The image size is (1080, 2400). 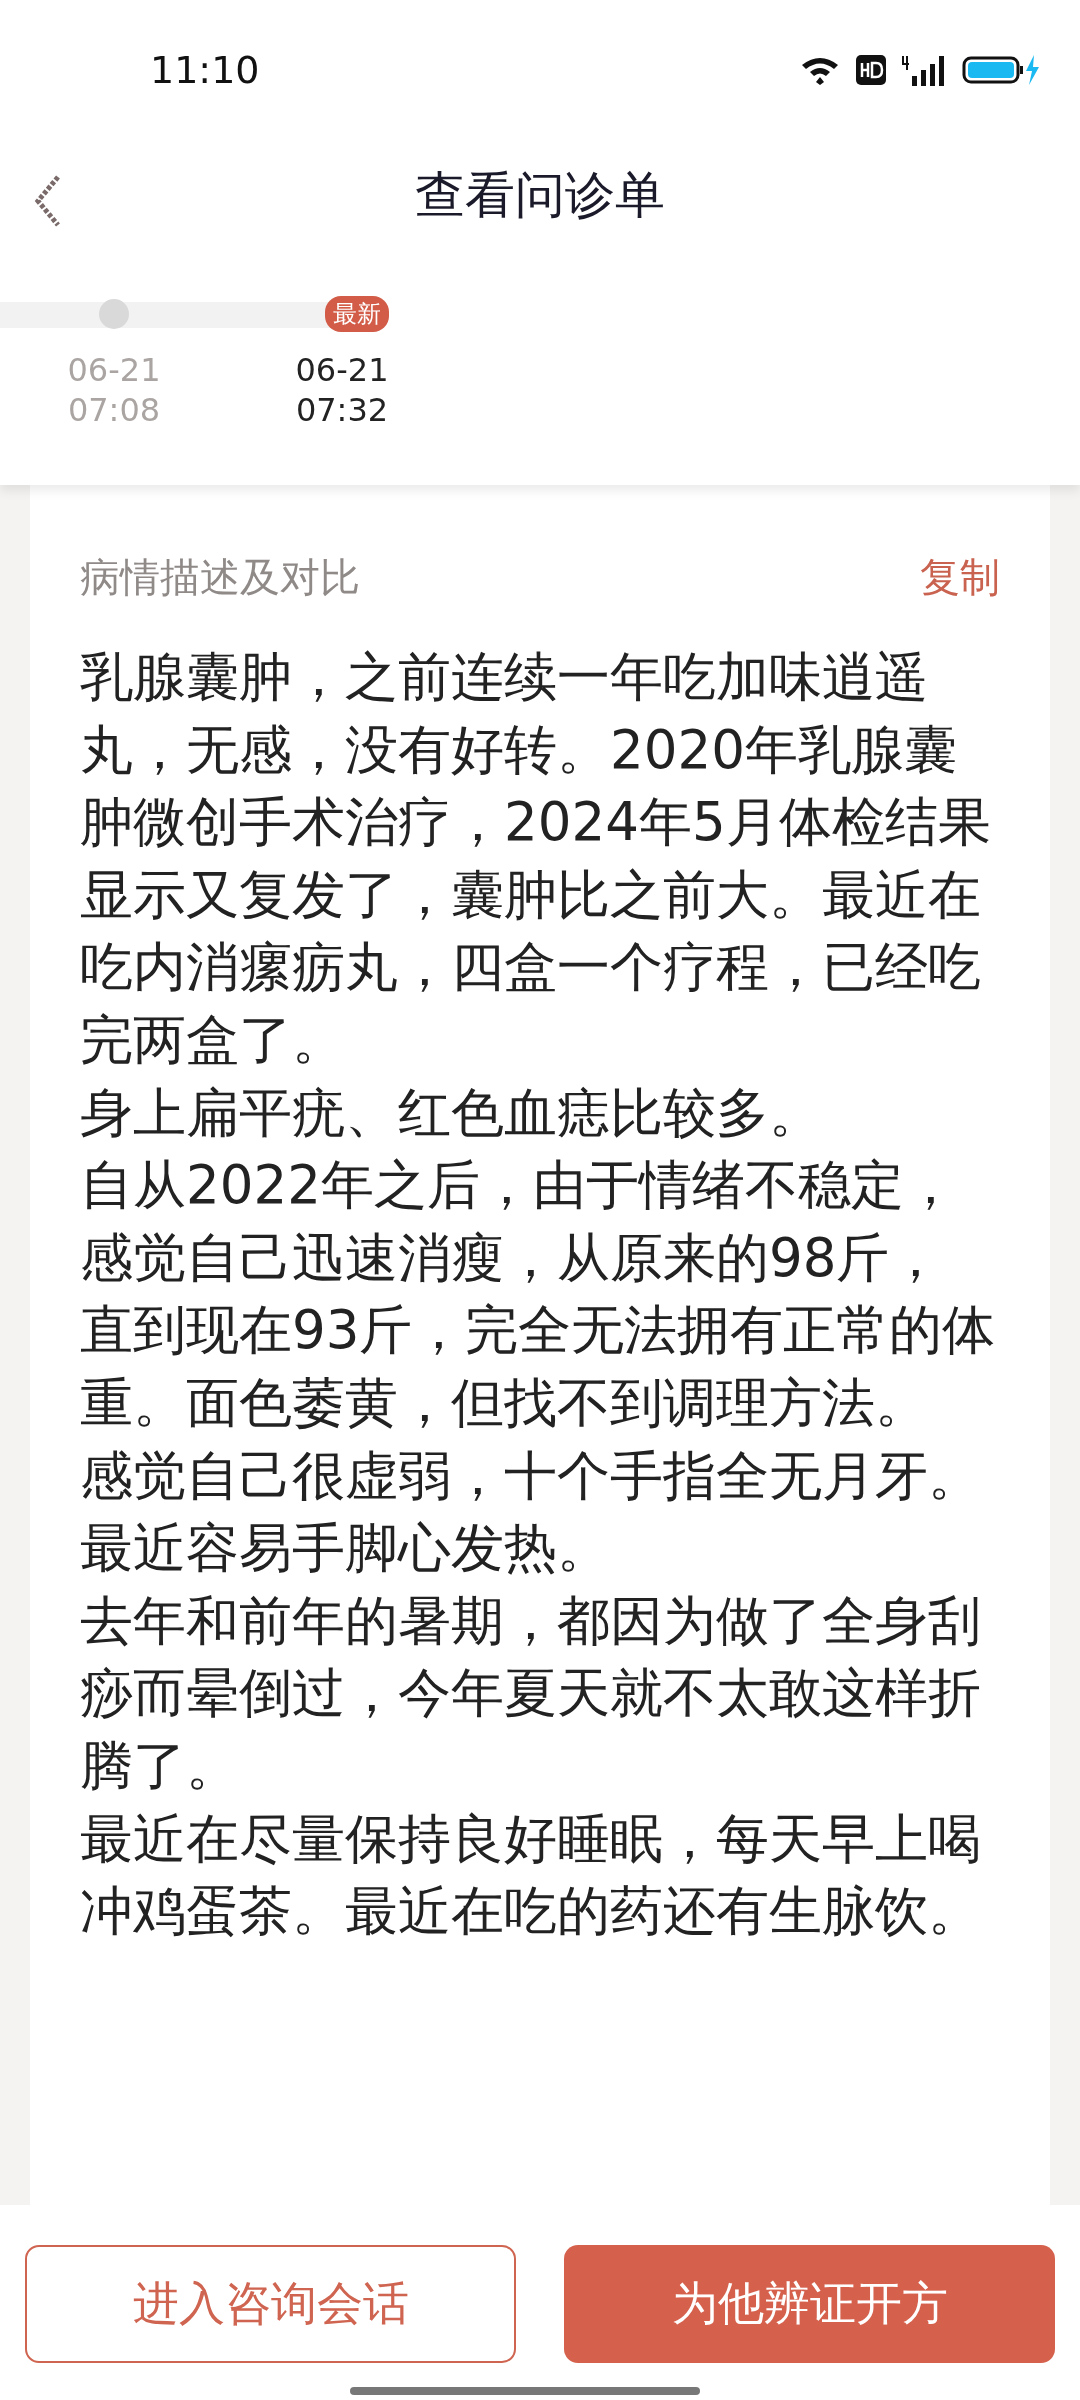 What do you see at coordinates (531, 1475) in the screenshot?
I see `description-paragraph: 感觉自己很虚弱，十个手指全无月牙。` at bounding box center [531, 1475].